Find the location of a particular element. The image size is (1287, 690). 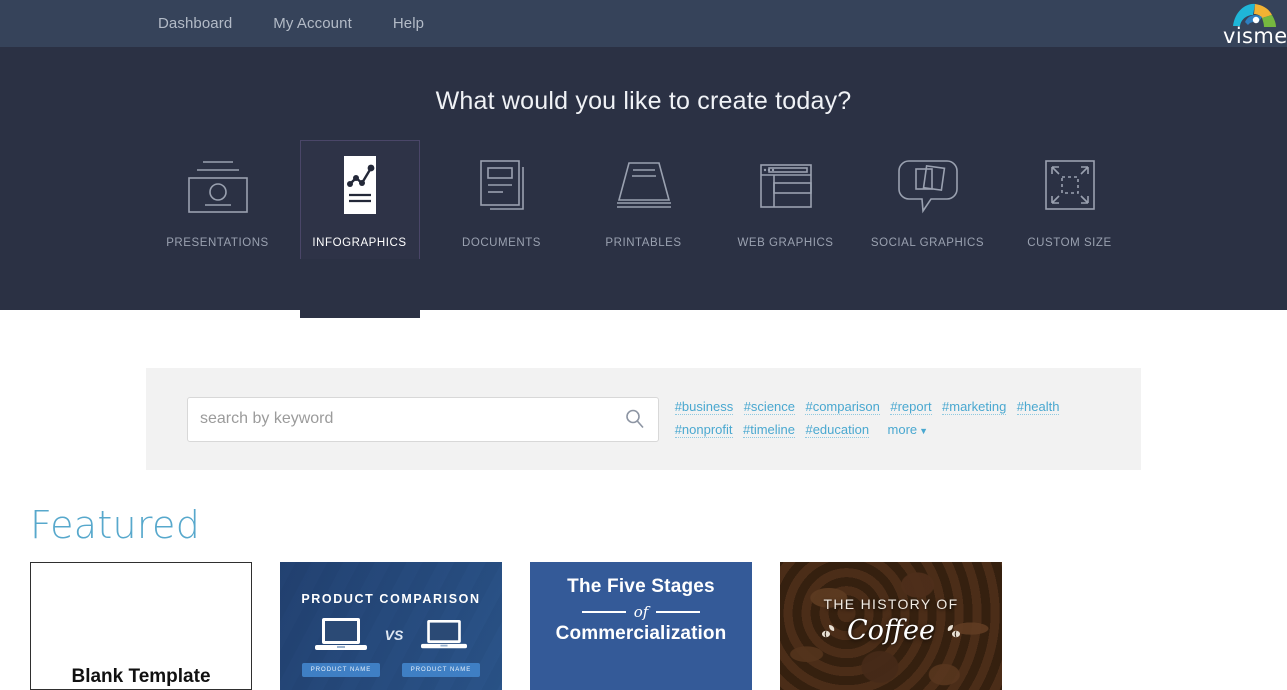

category-presentations: PRESENTATIONS is located at coordinates (218, 200).